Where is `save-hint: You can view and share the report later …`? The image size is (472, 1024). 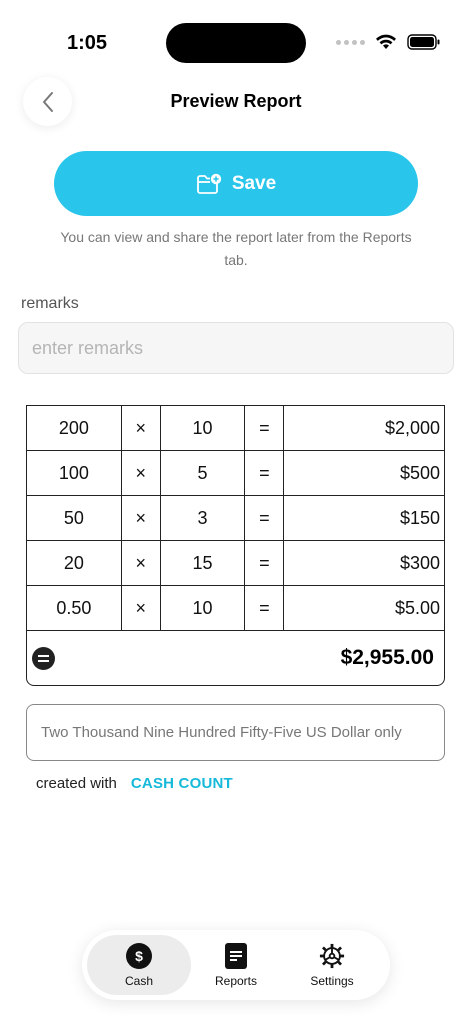
save-hint: You can view and share the report later … is located at coordinates (236, 248).